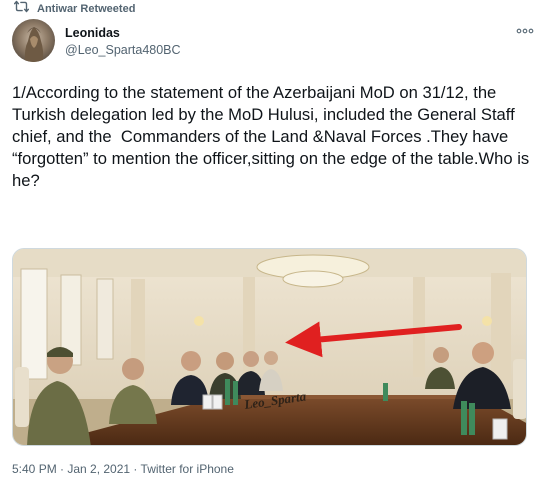 Image resolution: width=550 pixels, height=484 pixels. What do you see at coordinates (33, 40) in the screenshot?
I see `avatar` at bounding box center [33, 40].